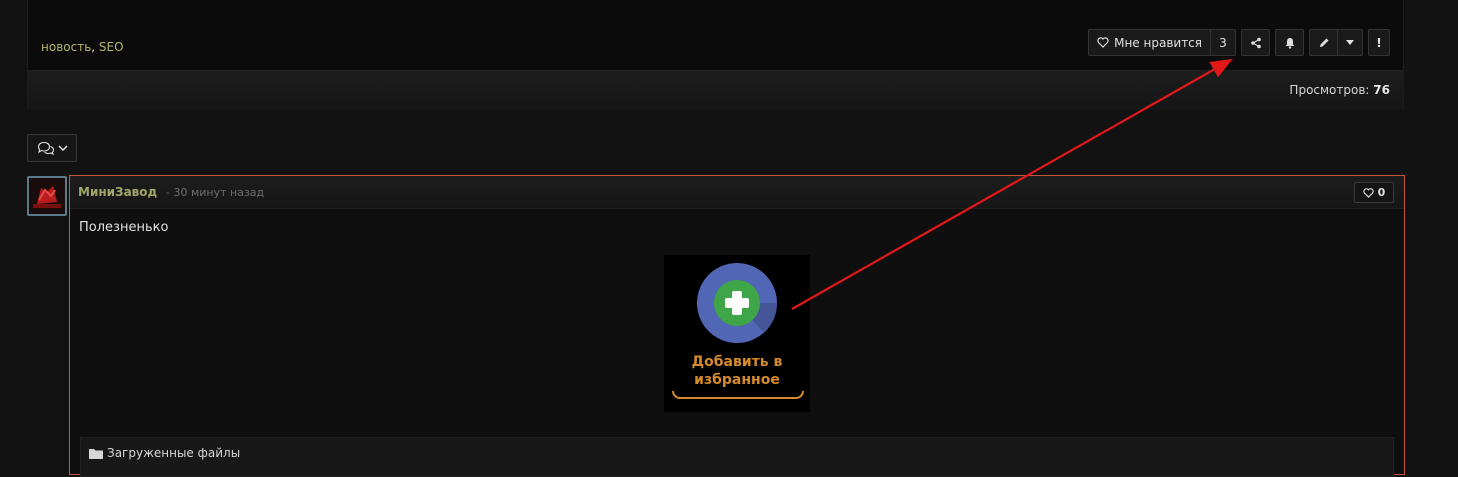 This screenshot has width=1458, height=477. Describe the element at coordinates (1379, 42) in the screenshot. I see `report-button: !` at that location.